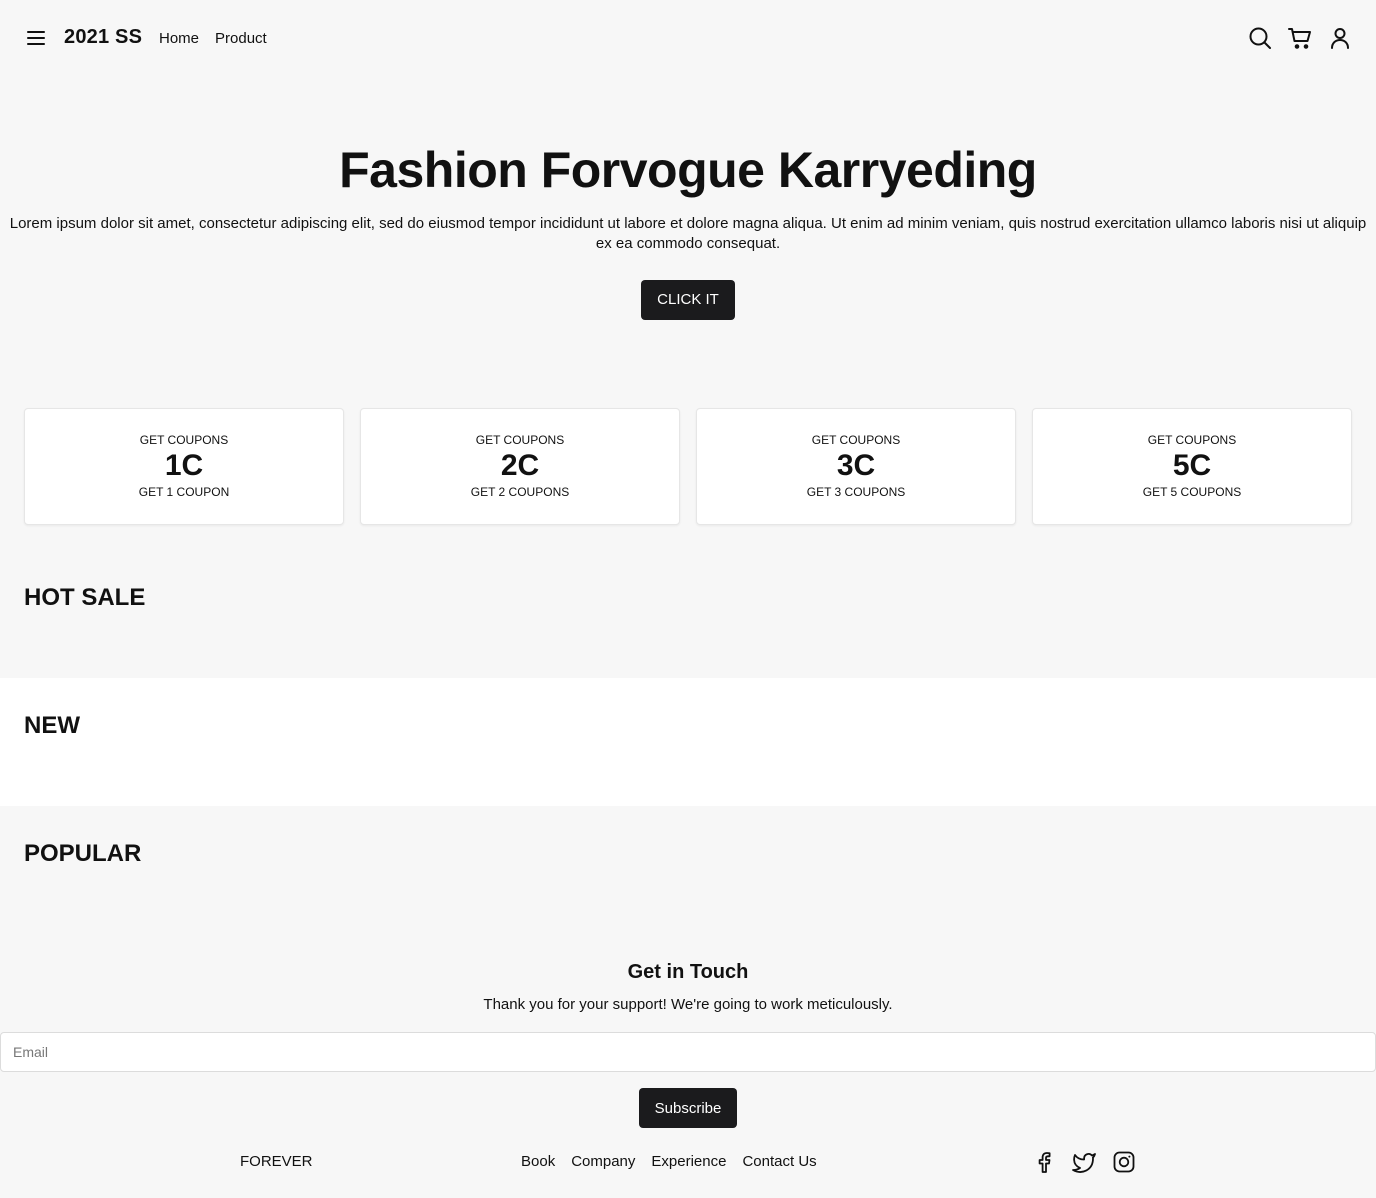  What do you see at coordinates (36, 38) in the screenshot?
I see `menu-icon` at bounding box center [36, 38].